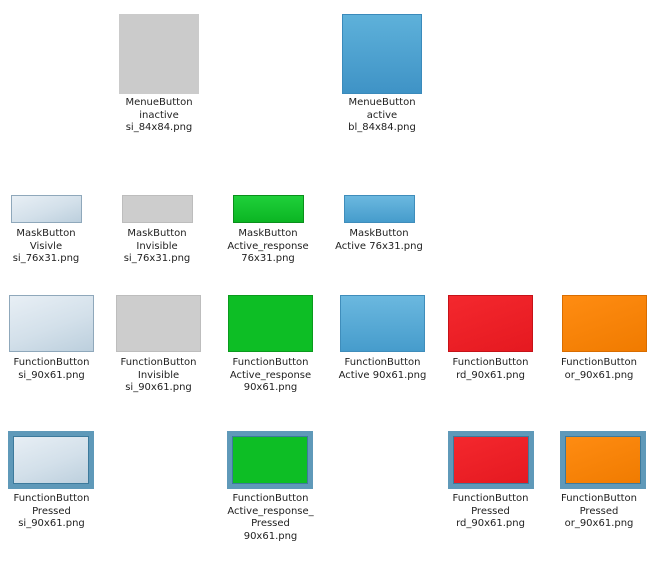 The height and width of the screenshot is (562, 653). Describe the element at coordinates (270, 375) in the screenshot. I see `file-label: FunctionButton Active_response 90x61.png` at that location.